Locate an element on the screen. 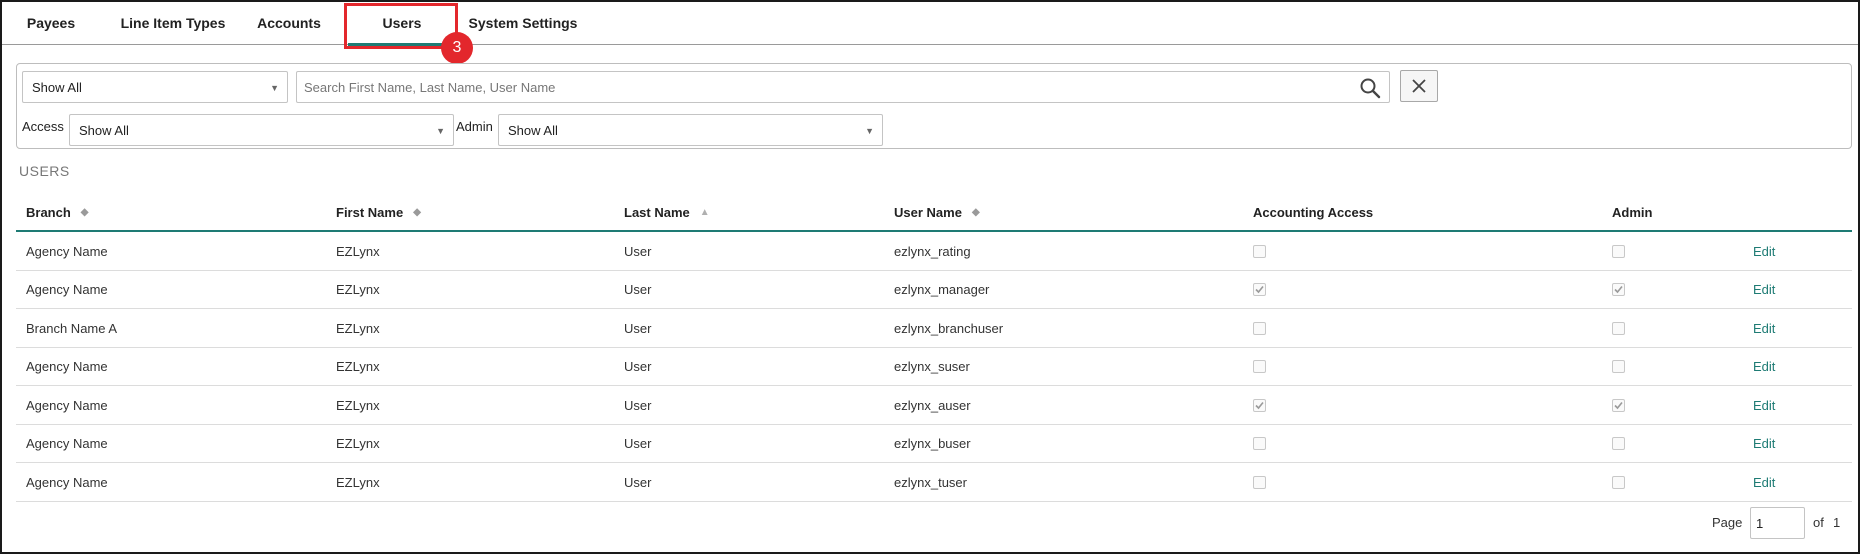  column-header-first-name: First Name ◆ is located at coordinates (378, 212).